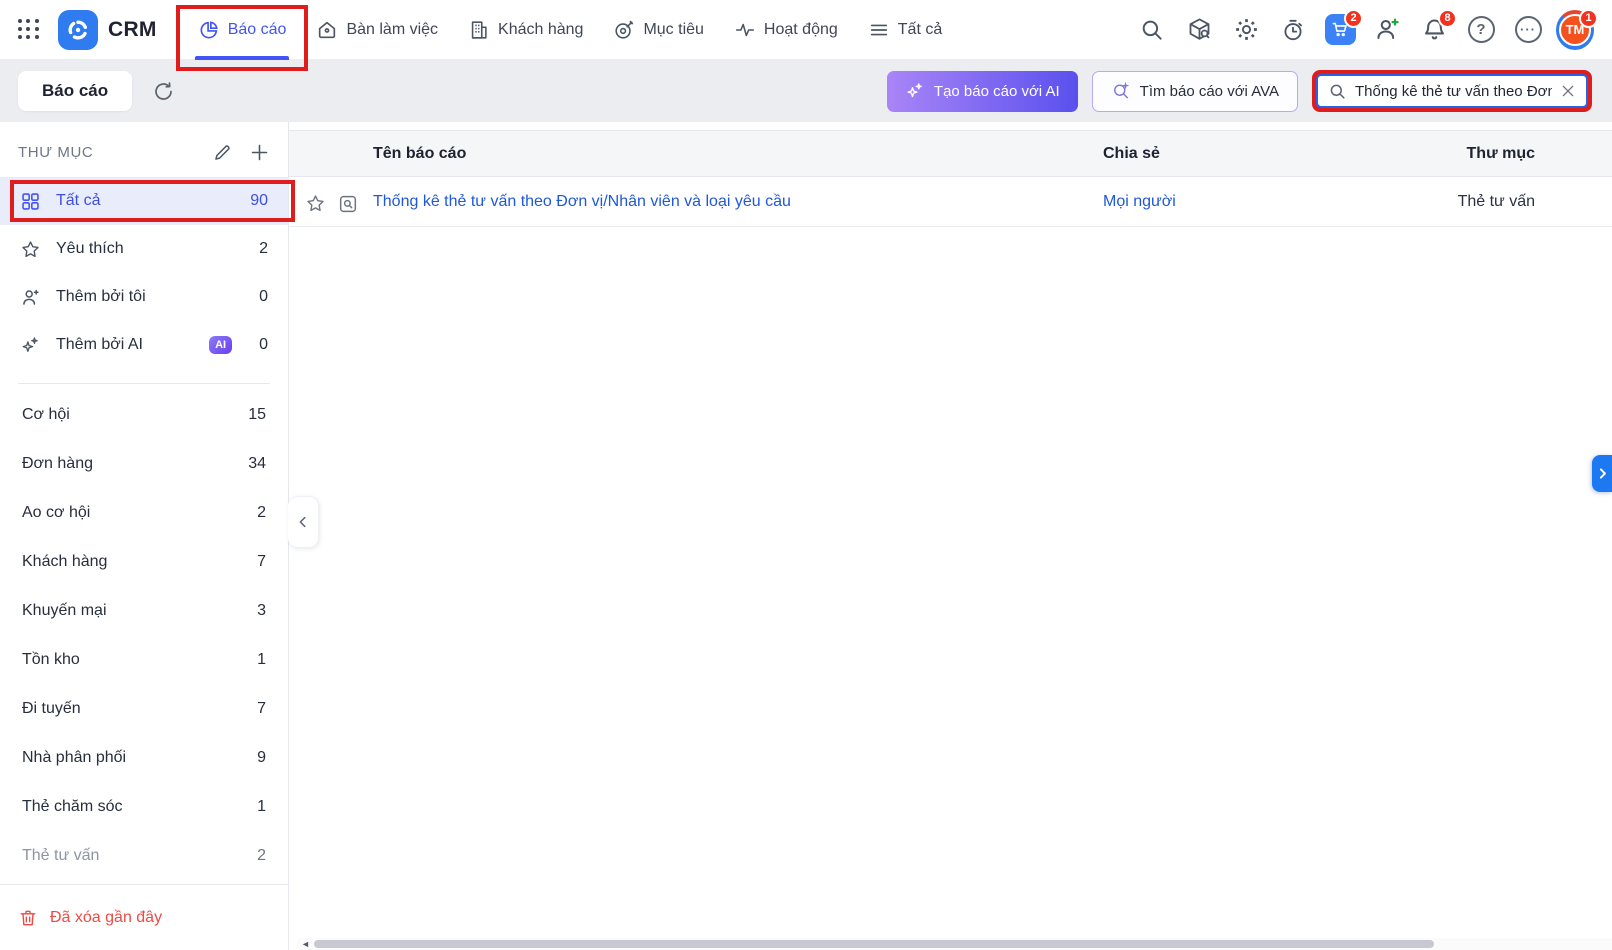 This screenshot has width=1612, height=950. What do you see at coordinates (144, 414) in the screenshot?
I see `folder-item: Cơ hội 15` at bounding box center [144, 414].